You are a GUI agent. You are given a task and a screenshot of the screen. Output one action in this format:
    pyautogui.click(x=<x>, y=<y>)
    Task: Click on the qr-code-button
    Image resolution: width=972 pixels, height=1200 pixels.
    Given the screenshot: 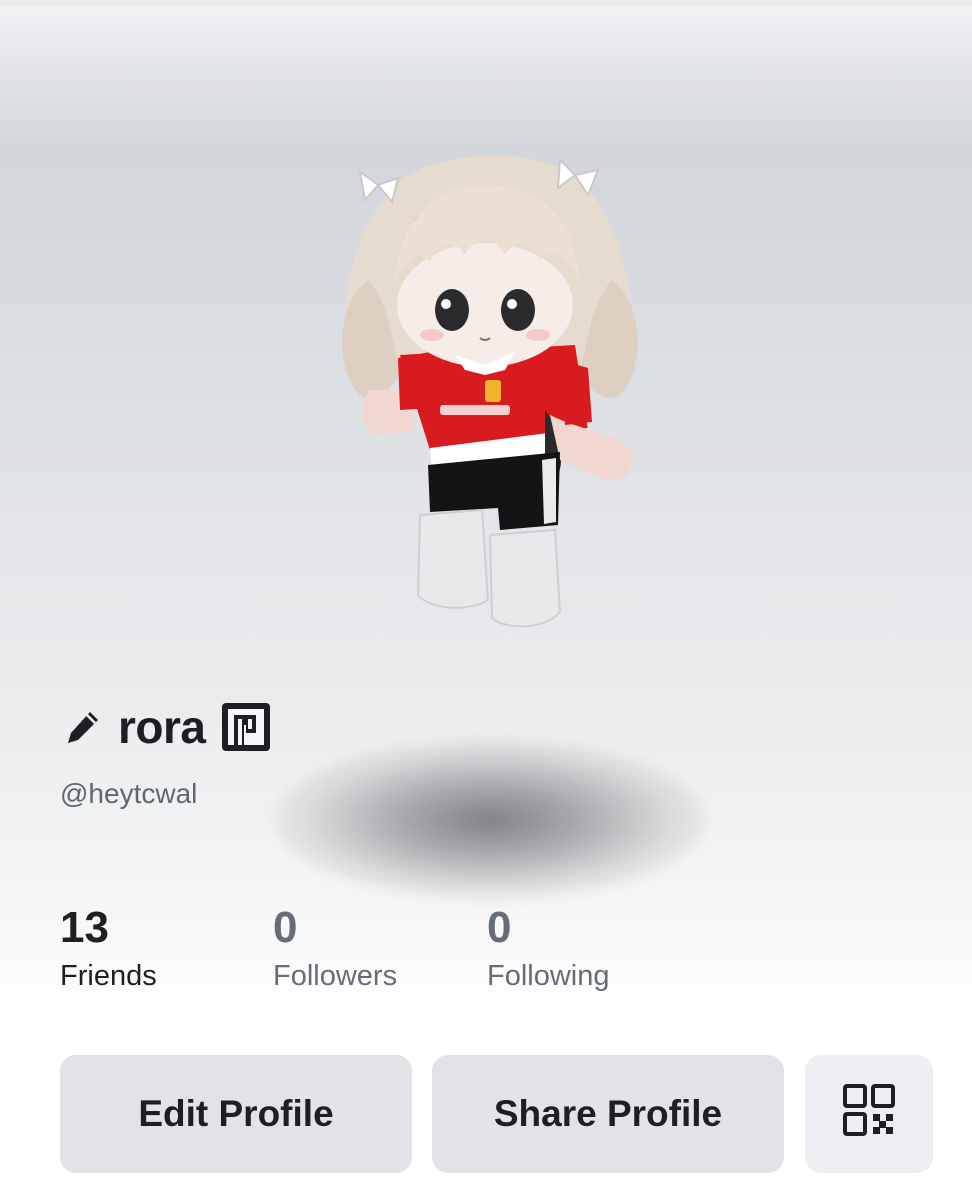 What is the action you would take?
    pyautogui.click(x=869, y=1114)
    